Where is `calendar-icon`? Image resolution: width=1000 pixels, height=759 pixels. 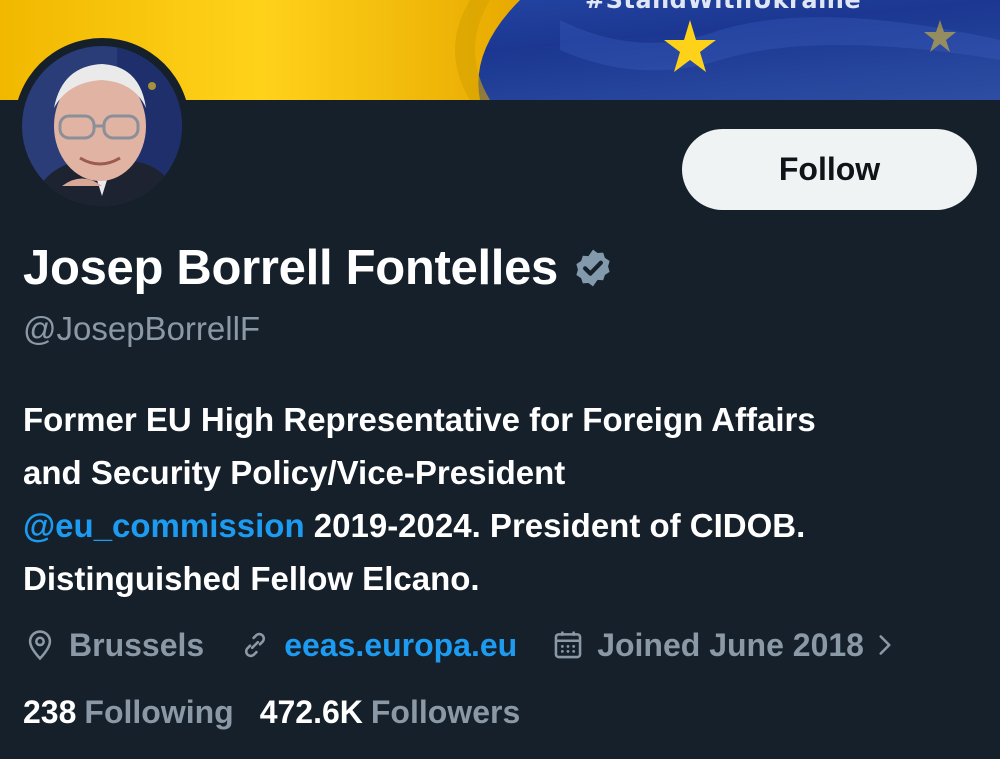 calendar-icon is located at coordinates (568, 645).